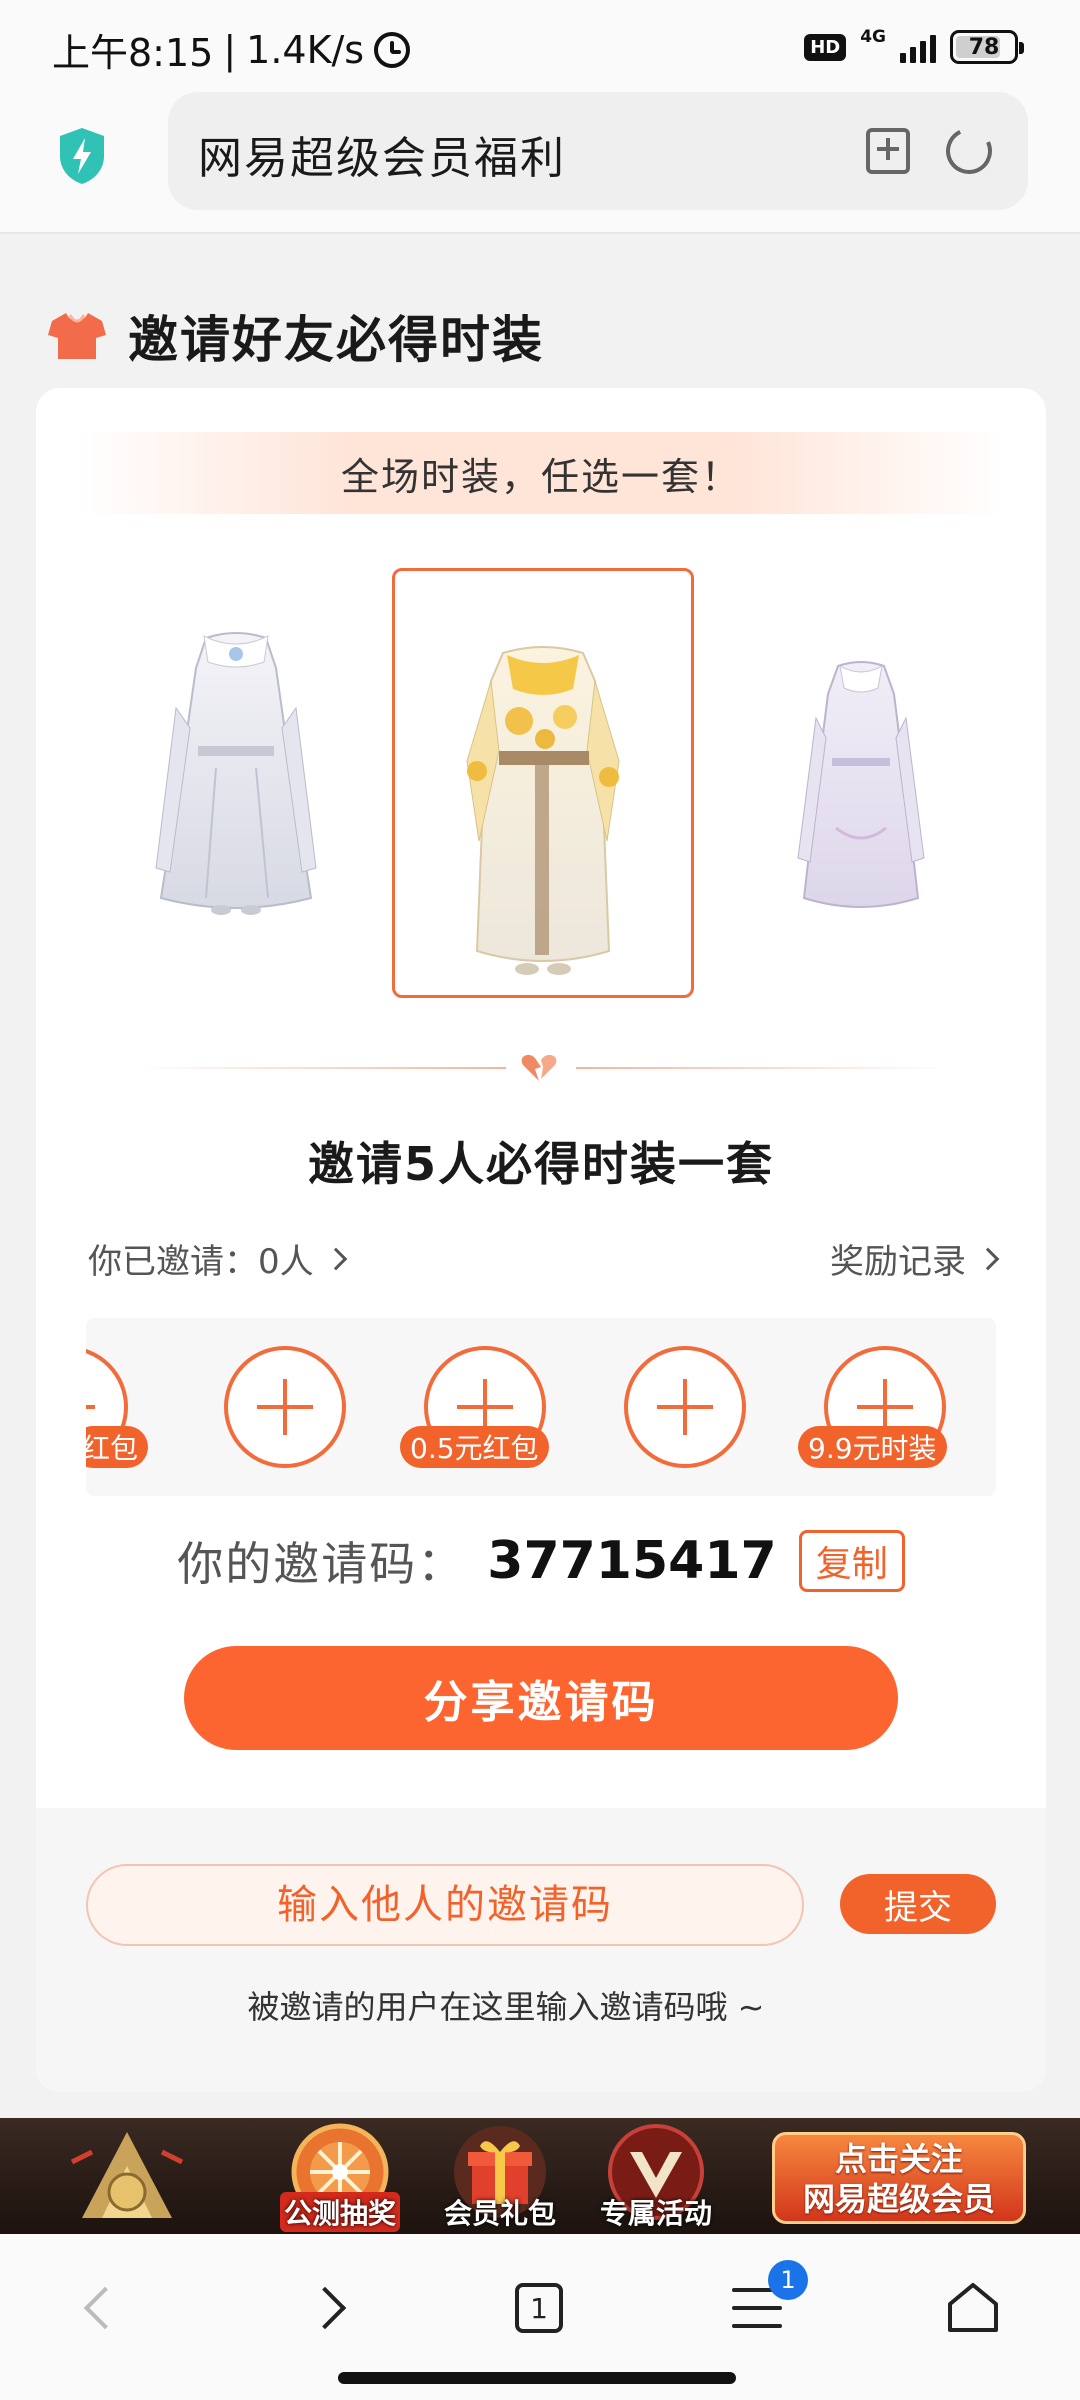 The height and width of the screenshot is (2400, 1080). What do you see at coordinates (340, 2176) in the screenshot?
I see `promo-item-lottery: 公测抽奖` at bounding box center [340, 2176].